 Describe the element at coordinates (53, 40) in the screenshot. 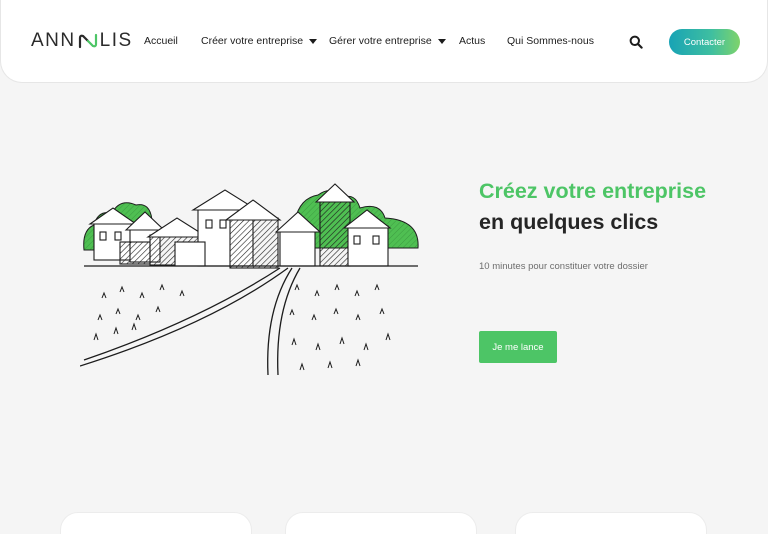

I see `logo-text-left: ANN` at that location.